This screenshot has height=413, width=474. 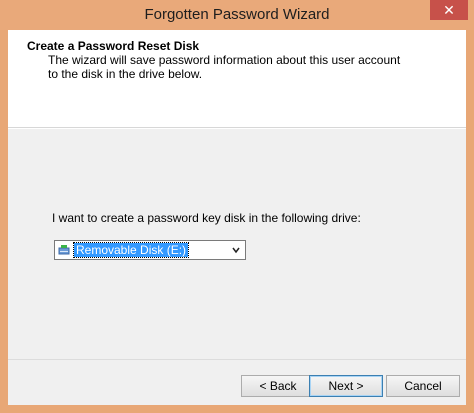 I want to click on drive-select: Removable Disk (E:), so click(x=150, y=250).